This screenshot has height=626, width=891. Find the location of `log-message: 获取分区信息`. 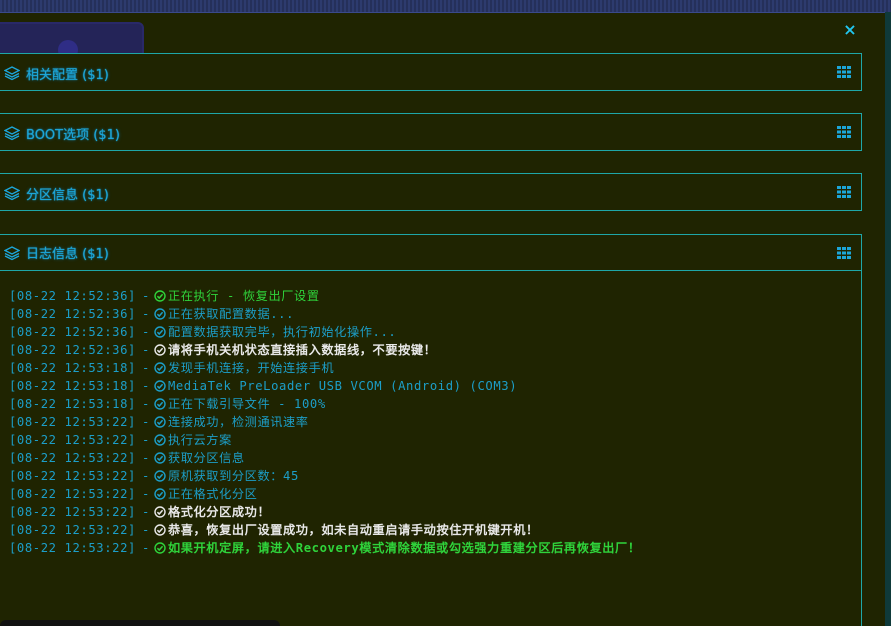

log-message: 获取分区信息 is located at coordinates (206, 458).